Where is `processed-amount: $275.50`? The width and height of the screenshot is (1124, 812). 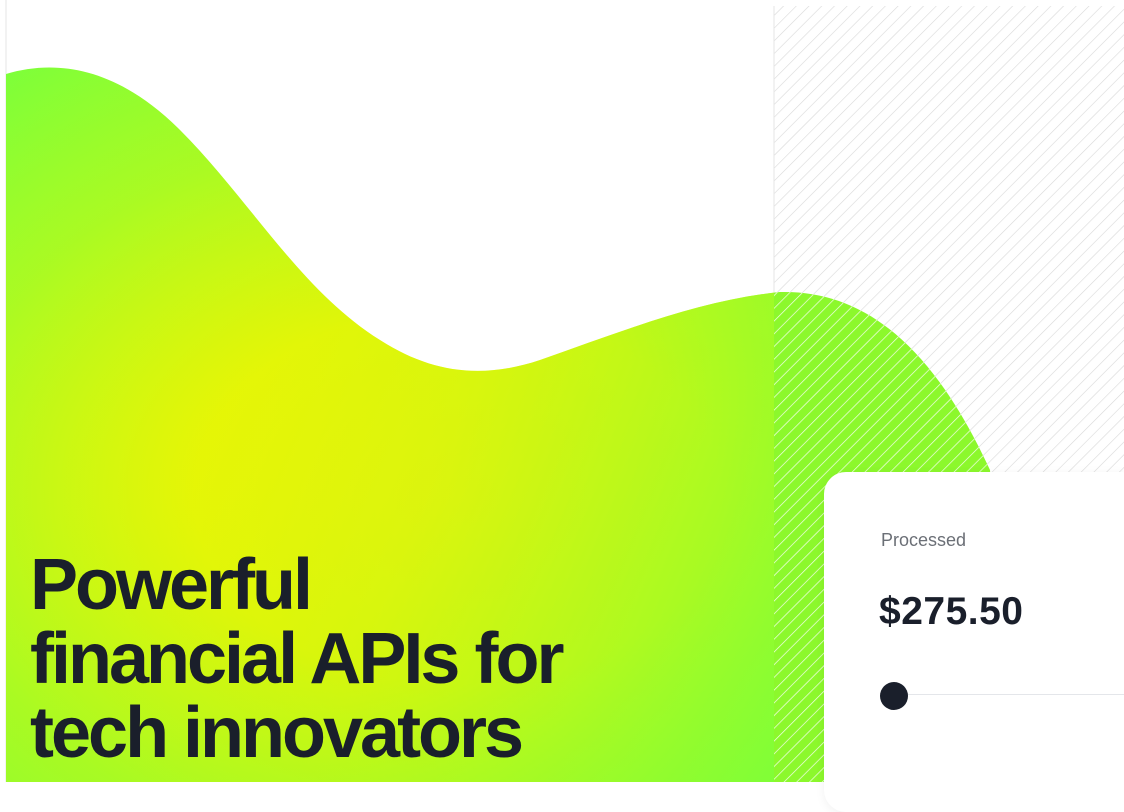
processed-amount: $275.50 is located at coordinates (951, 611).